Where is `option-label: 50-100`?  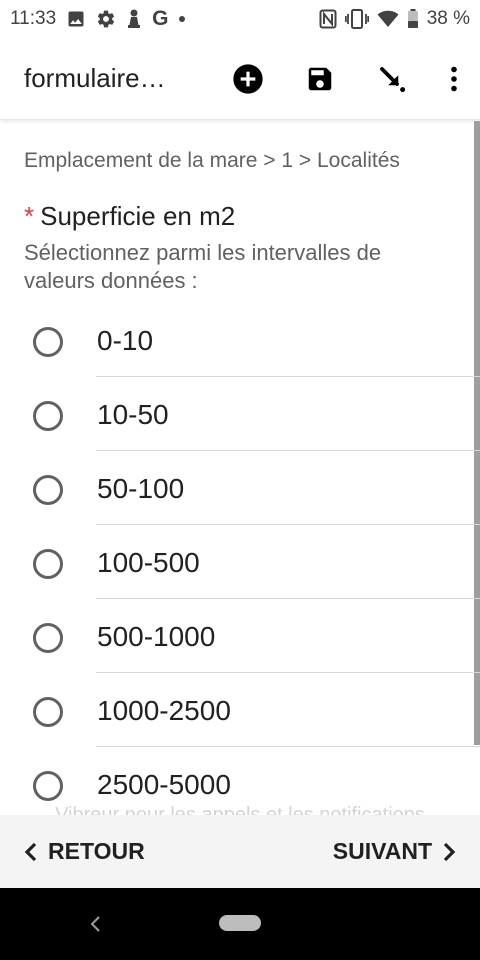
option-label: 50-100 is located at coordinates (141, 488).